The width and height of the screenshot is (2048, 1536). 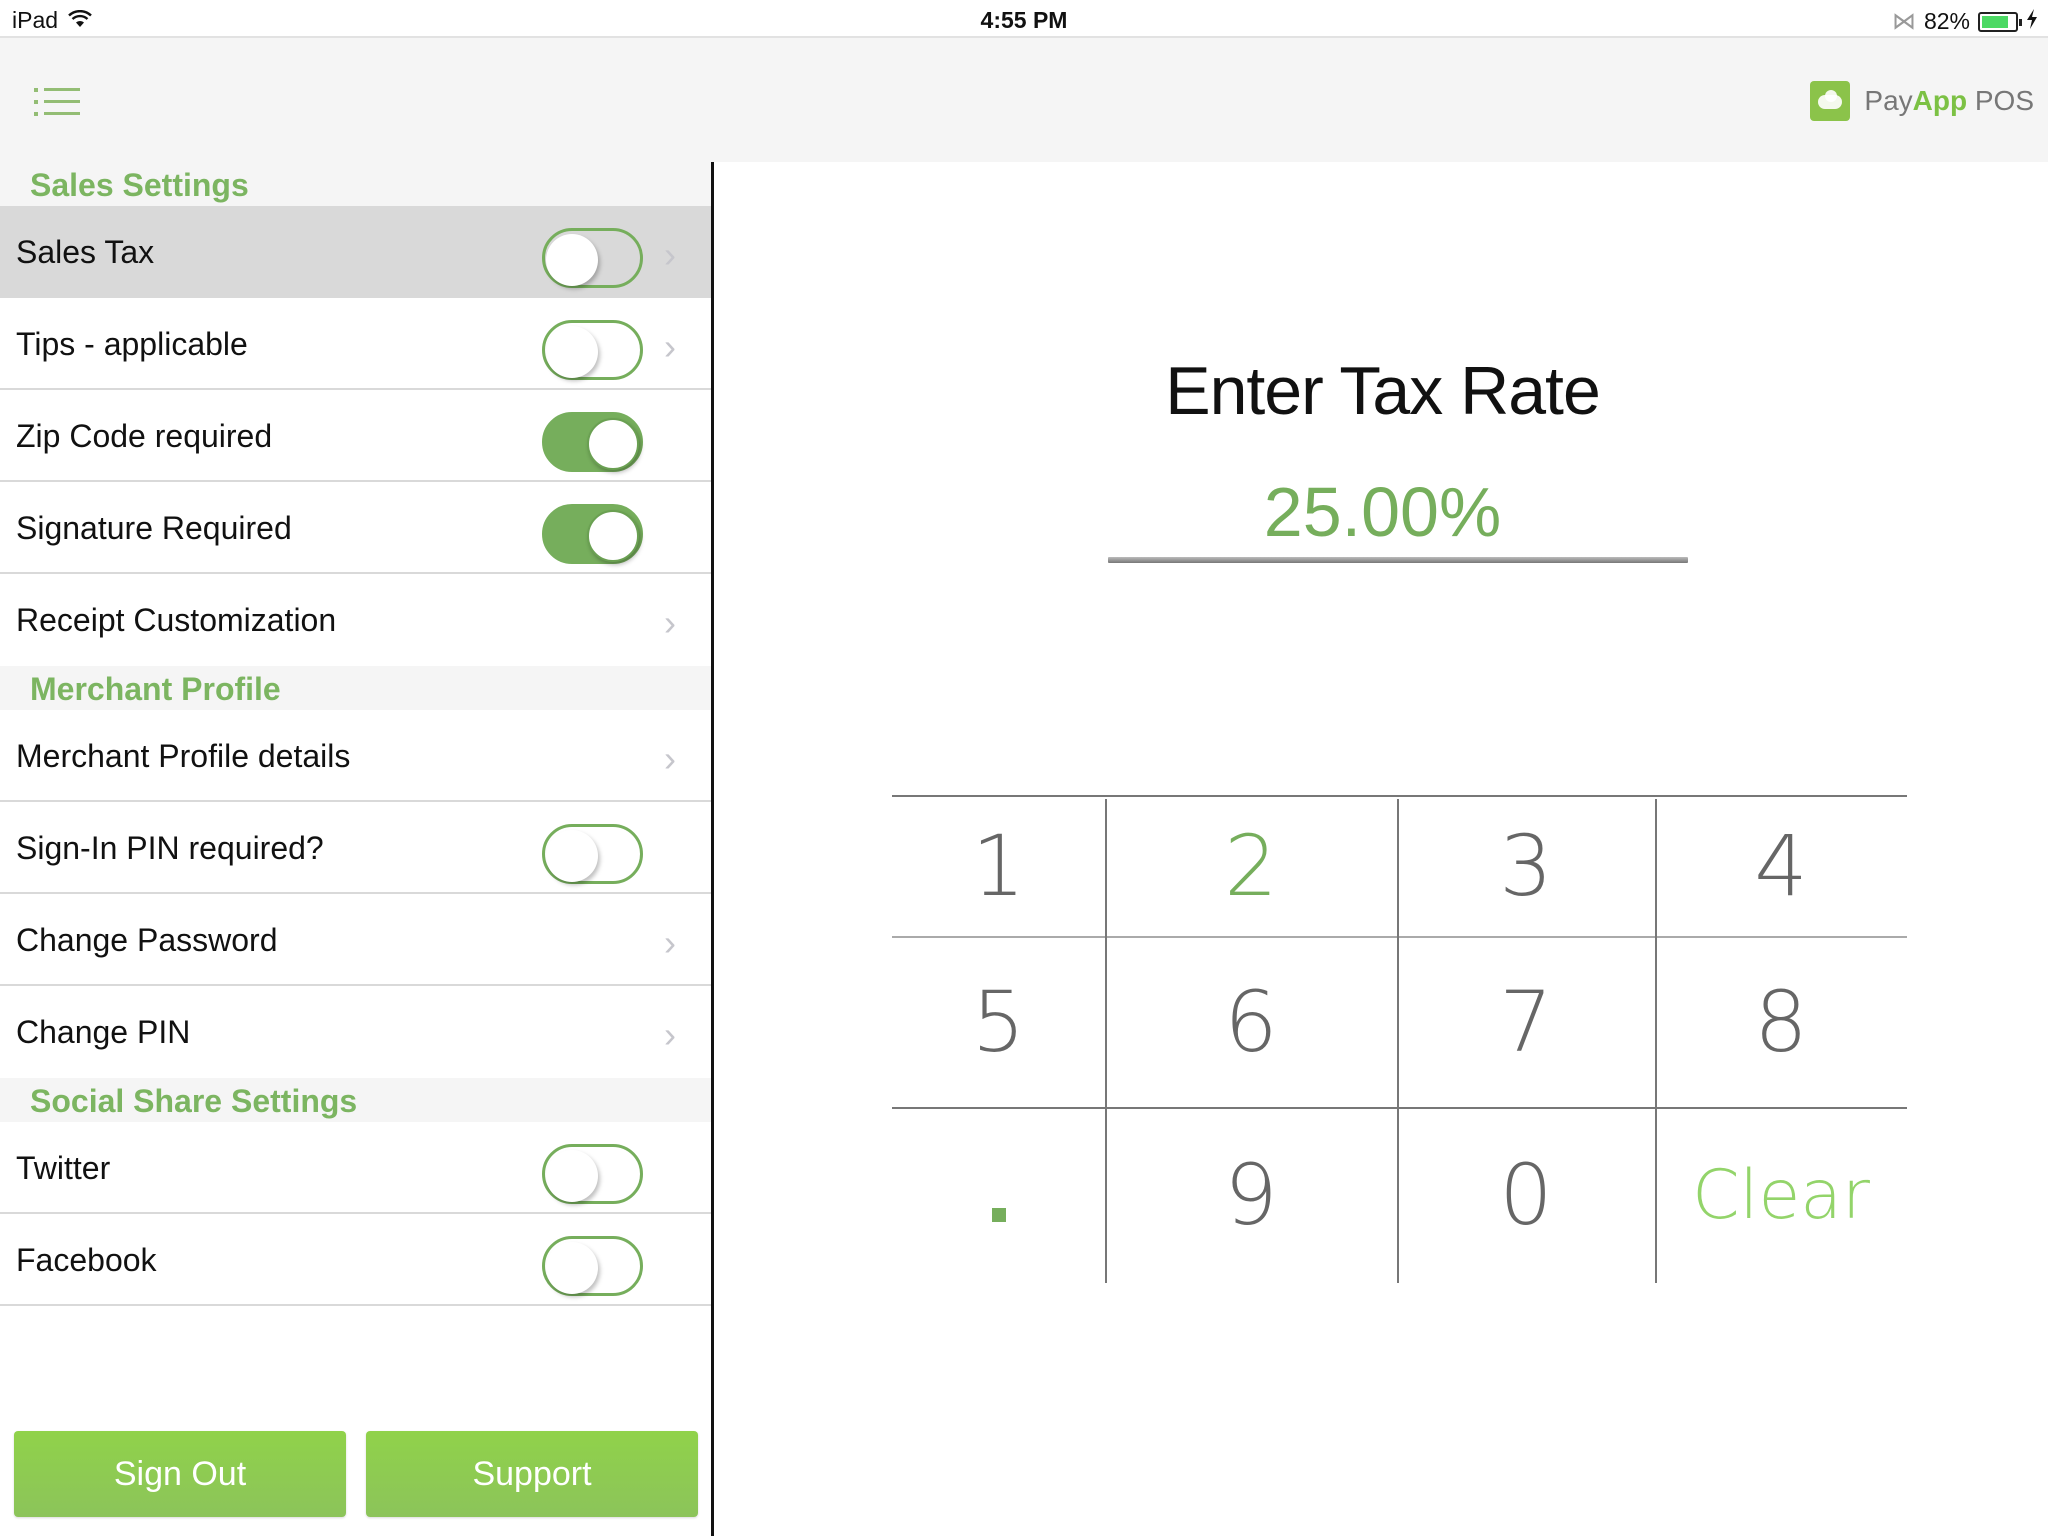 I want to click on settings-row-label: Facebook, so click(x=86, y=1260).